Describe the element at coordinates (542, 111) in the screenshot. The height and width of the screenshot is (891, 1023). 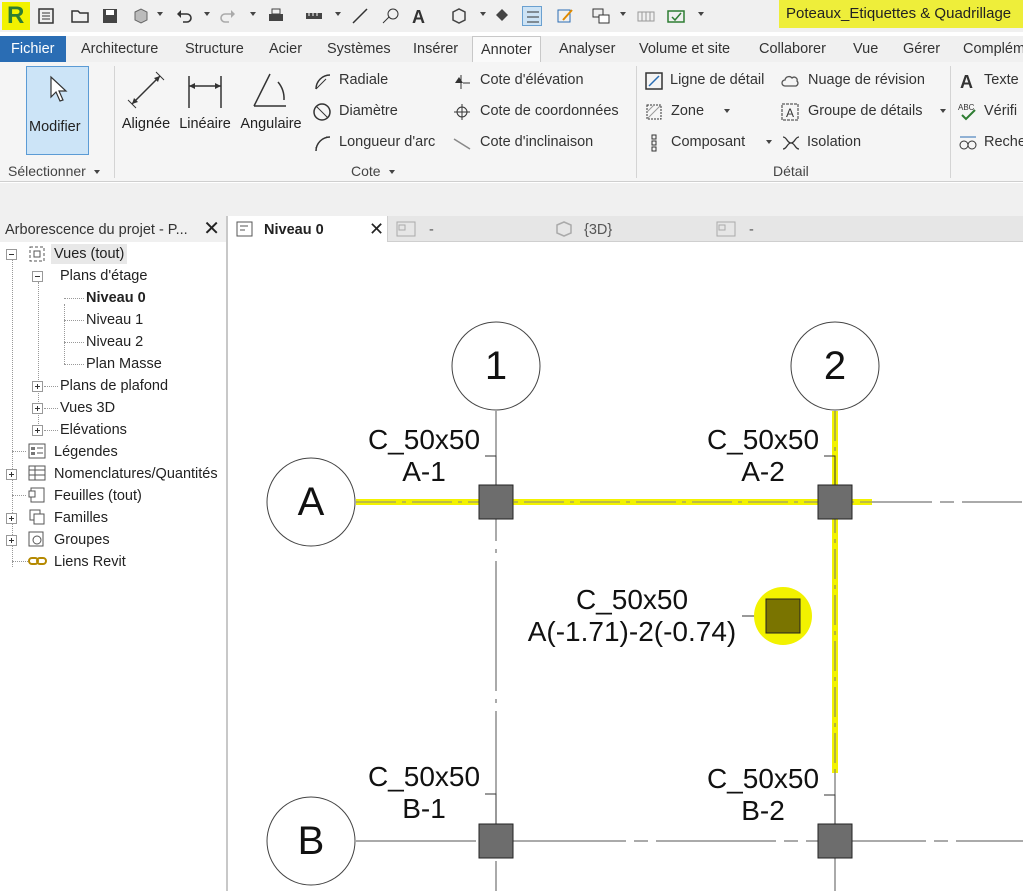
I see `spot-coordinate-button: Cote de coordonnées` at that location.